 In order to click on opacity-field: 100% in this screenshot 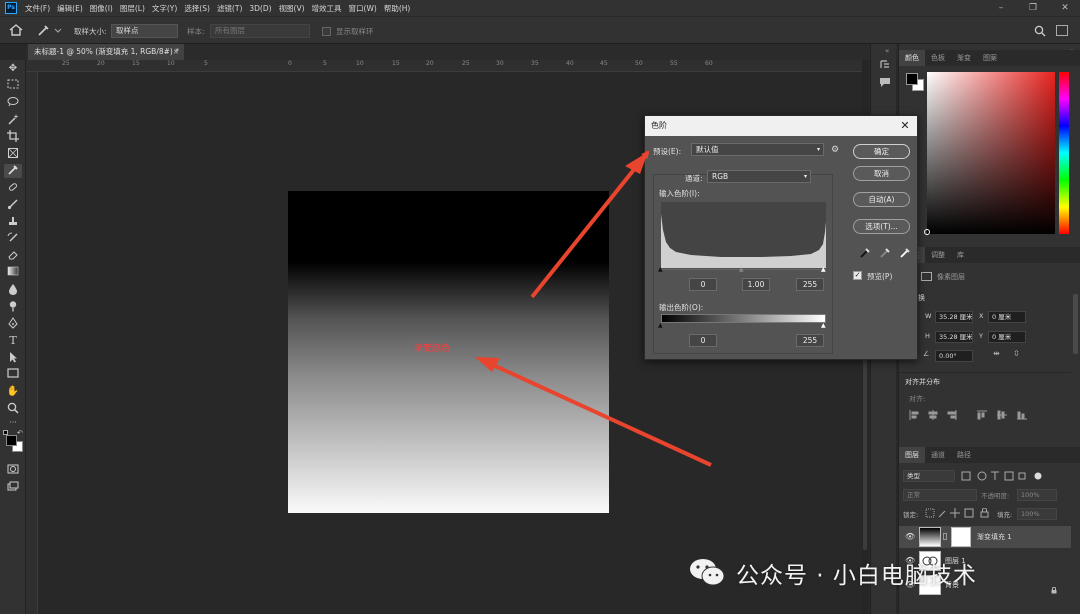, I will do `click(1037, 495)`.